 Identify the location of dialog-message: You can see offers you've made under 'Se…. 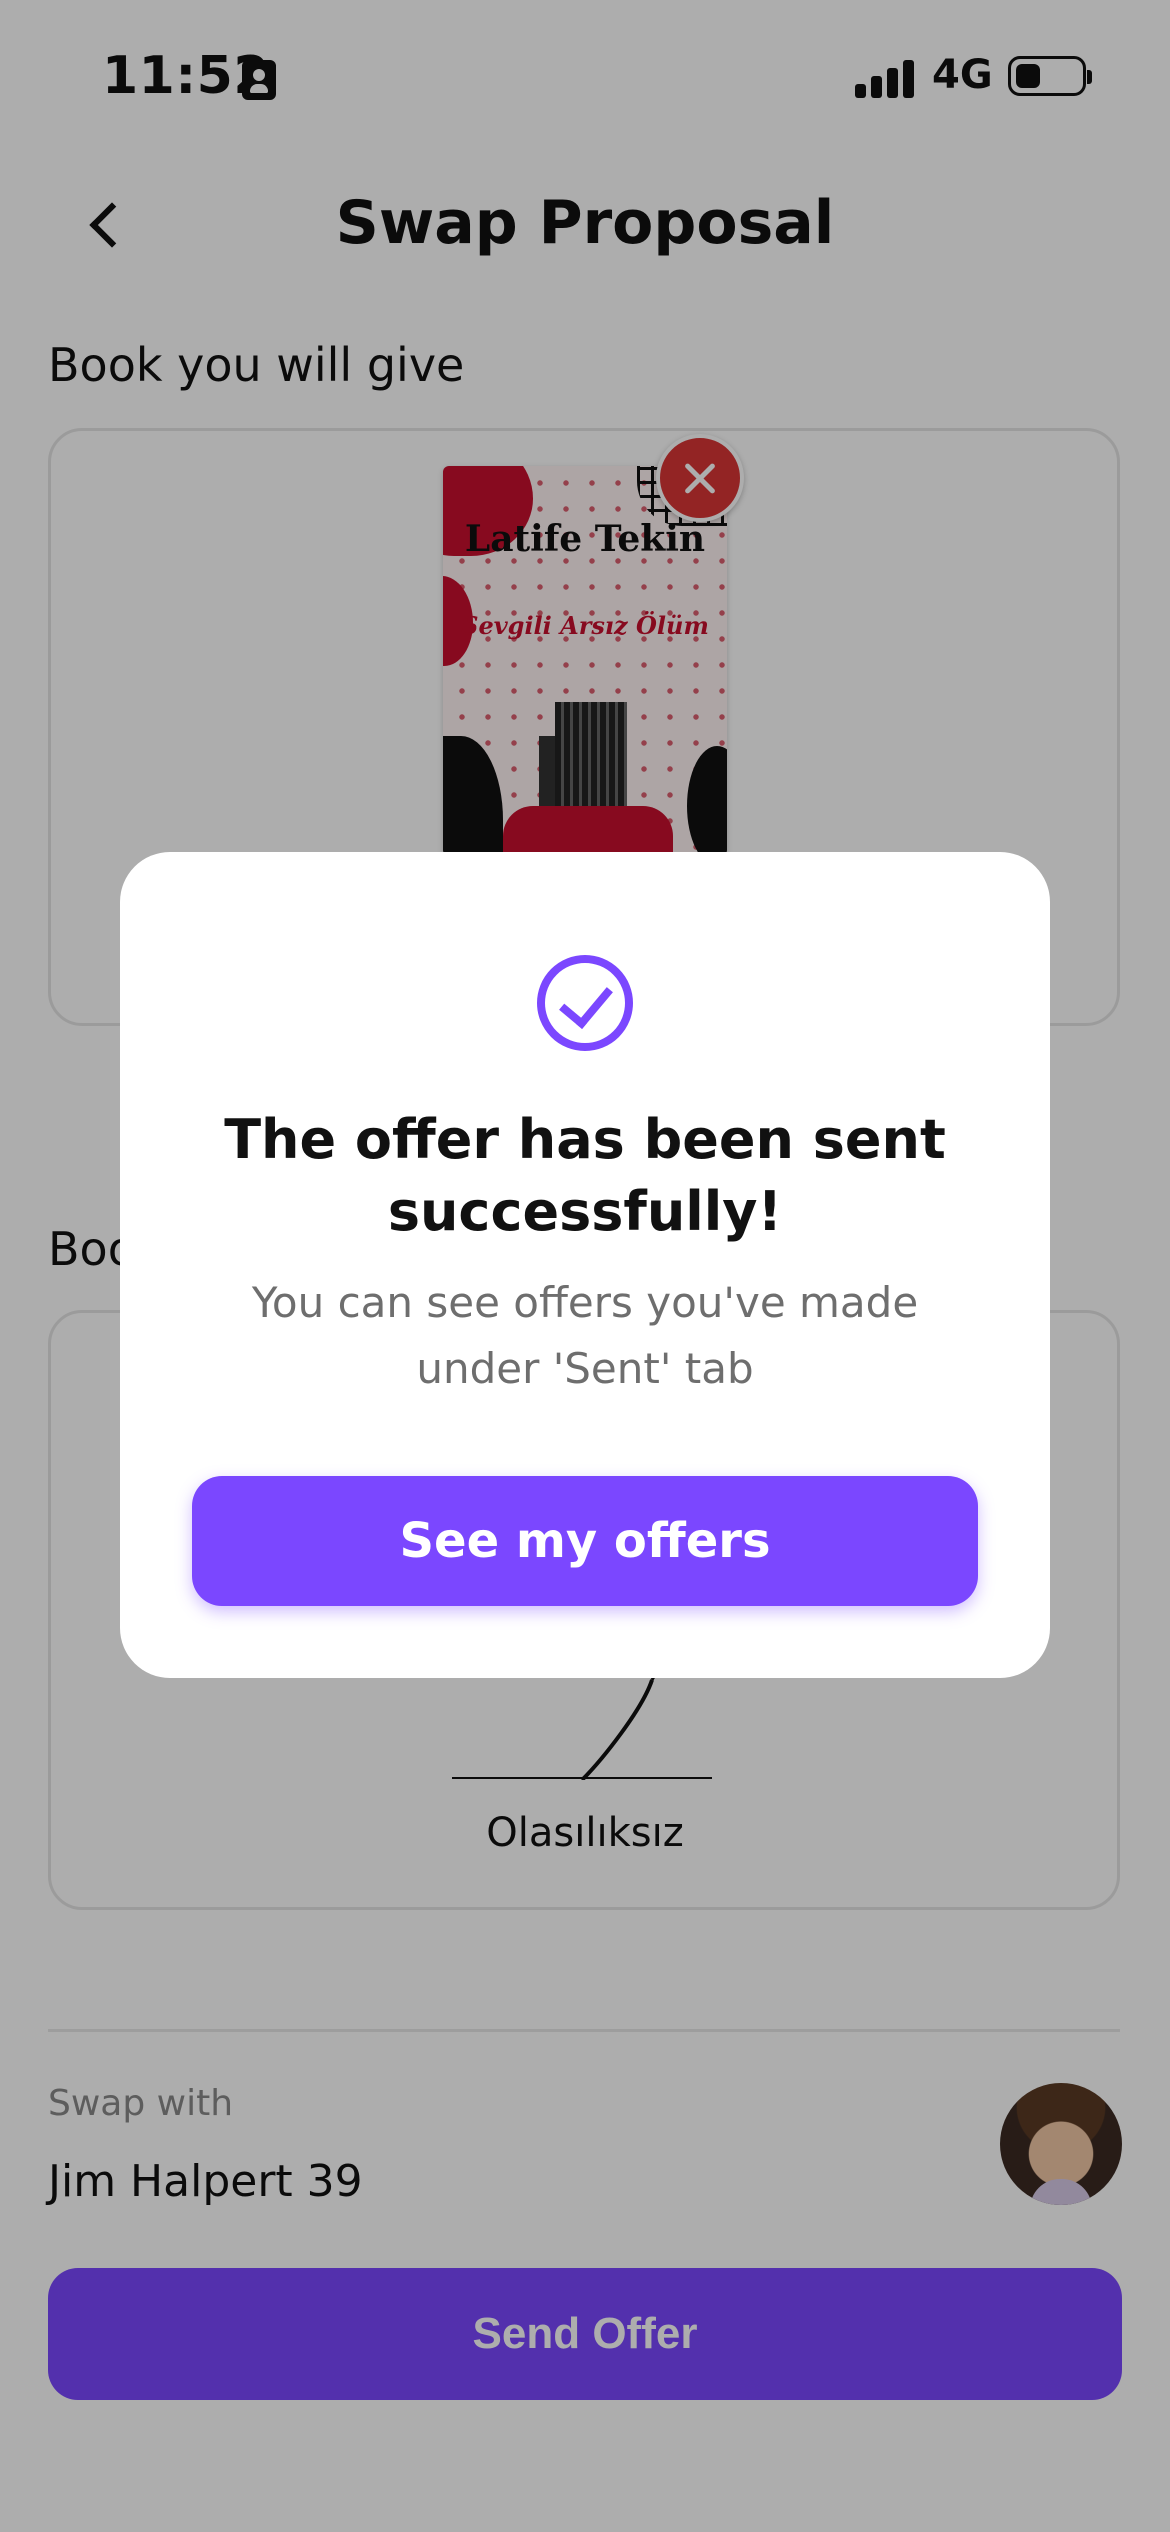
(585, 1335).